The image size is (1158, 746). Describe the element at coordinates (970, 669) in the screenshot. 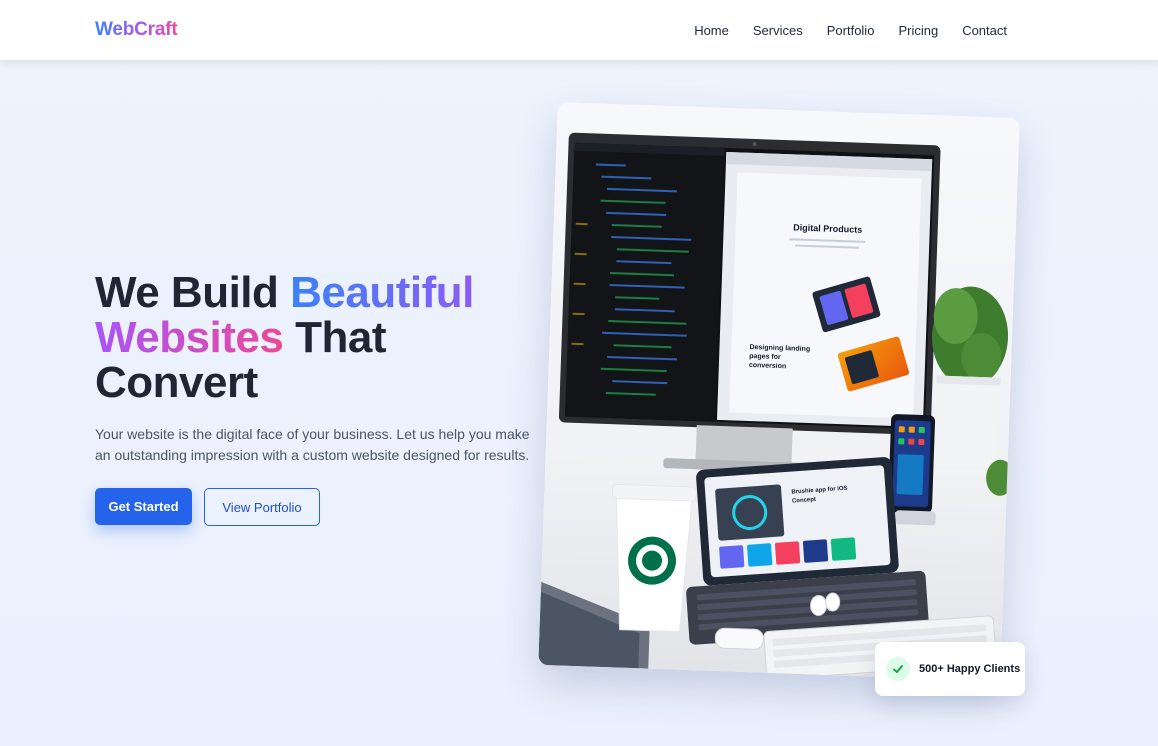

I see `badge-text: 500+ Happy Clients` at that location.